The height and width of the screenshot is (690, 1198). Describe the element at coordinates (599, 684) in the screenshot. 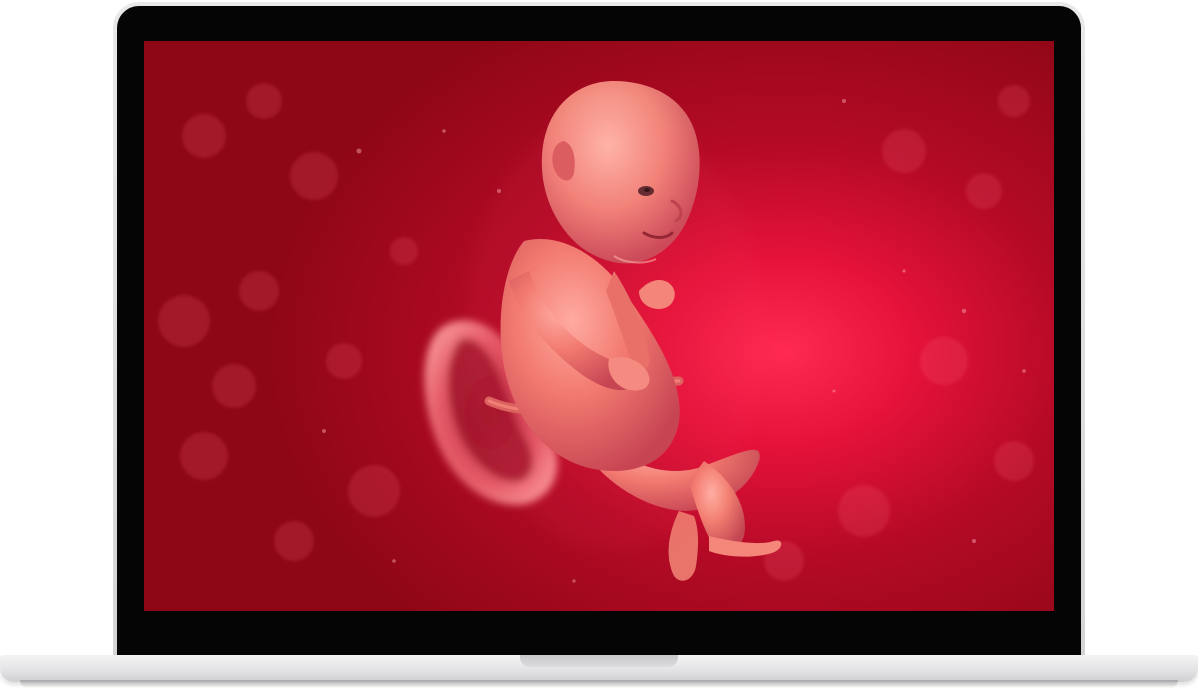

I see `laptop-base-shadow` at that location.